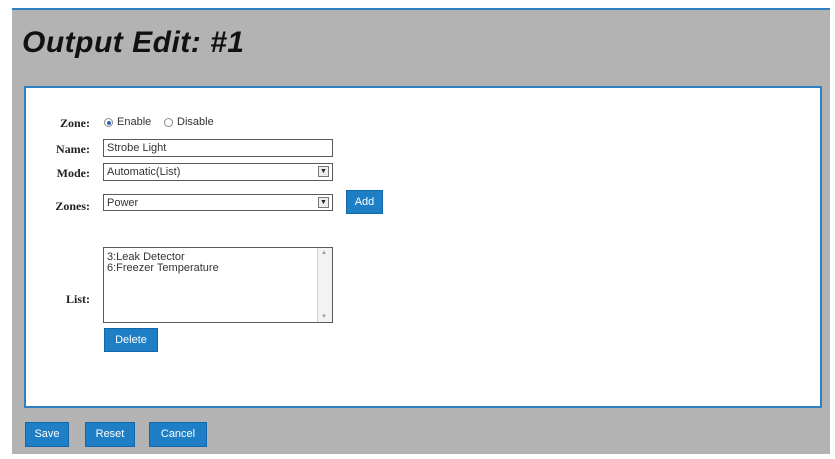 The width and height of the screenshot is (835, 459). Describe the element at coordinates (73, 149) in the screenshot. I see `name-label: Name:` at that location.